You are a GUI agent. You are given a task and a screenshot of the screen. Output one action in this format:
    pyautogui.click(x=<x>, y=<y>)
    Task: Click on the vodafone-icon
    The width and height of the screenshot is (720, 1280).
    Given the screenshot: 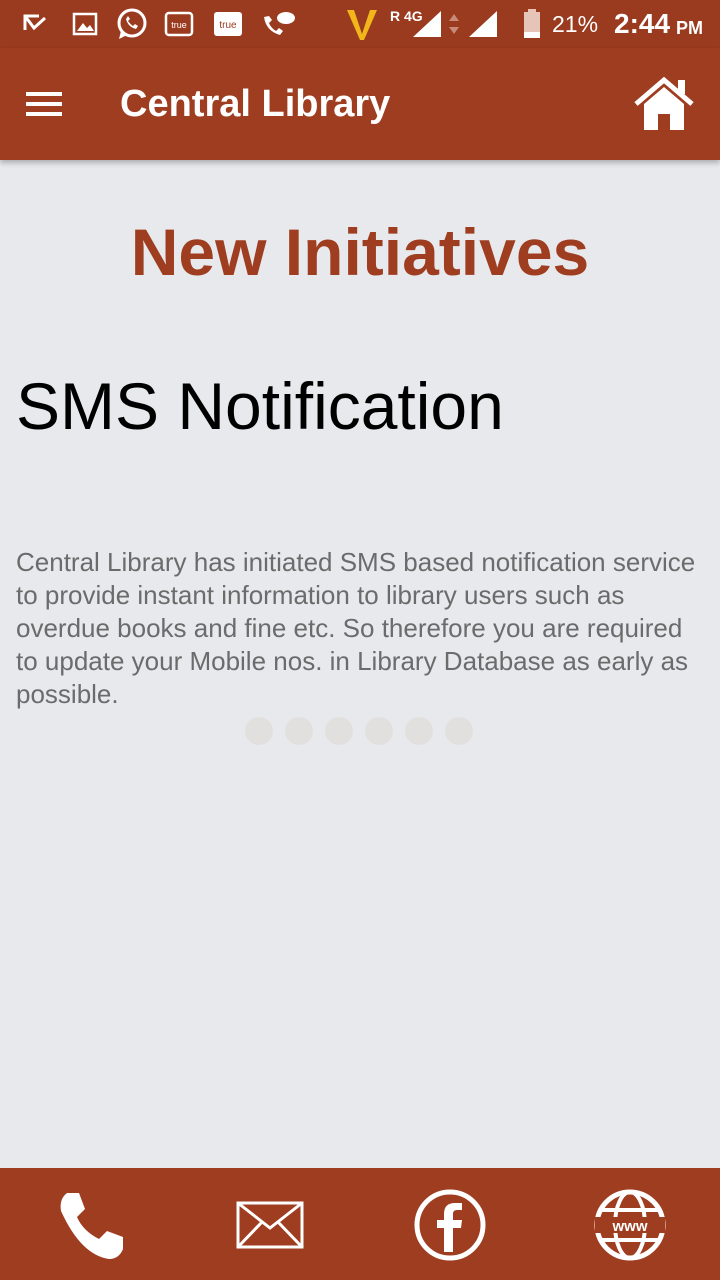 What is the action you would take?
    pyautogui.click(x=362, y=24)
    